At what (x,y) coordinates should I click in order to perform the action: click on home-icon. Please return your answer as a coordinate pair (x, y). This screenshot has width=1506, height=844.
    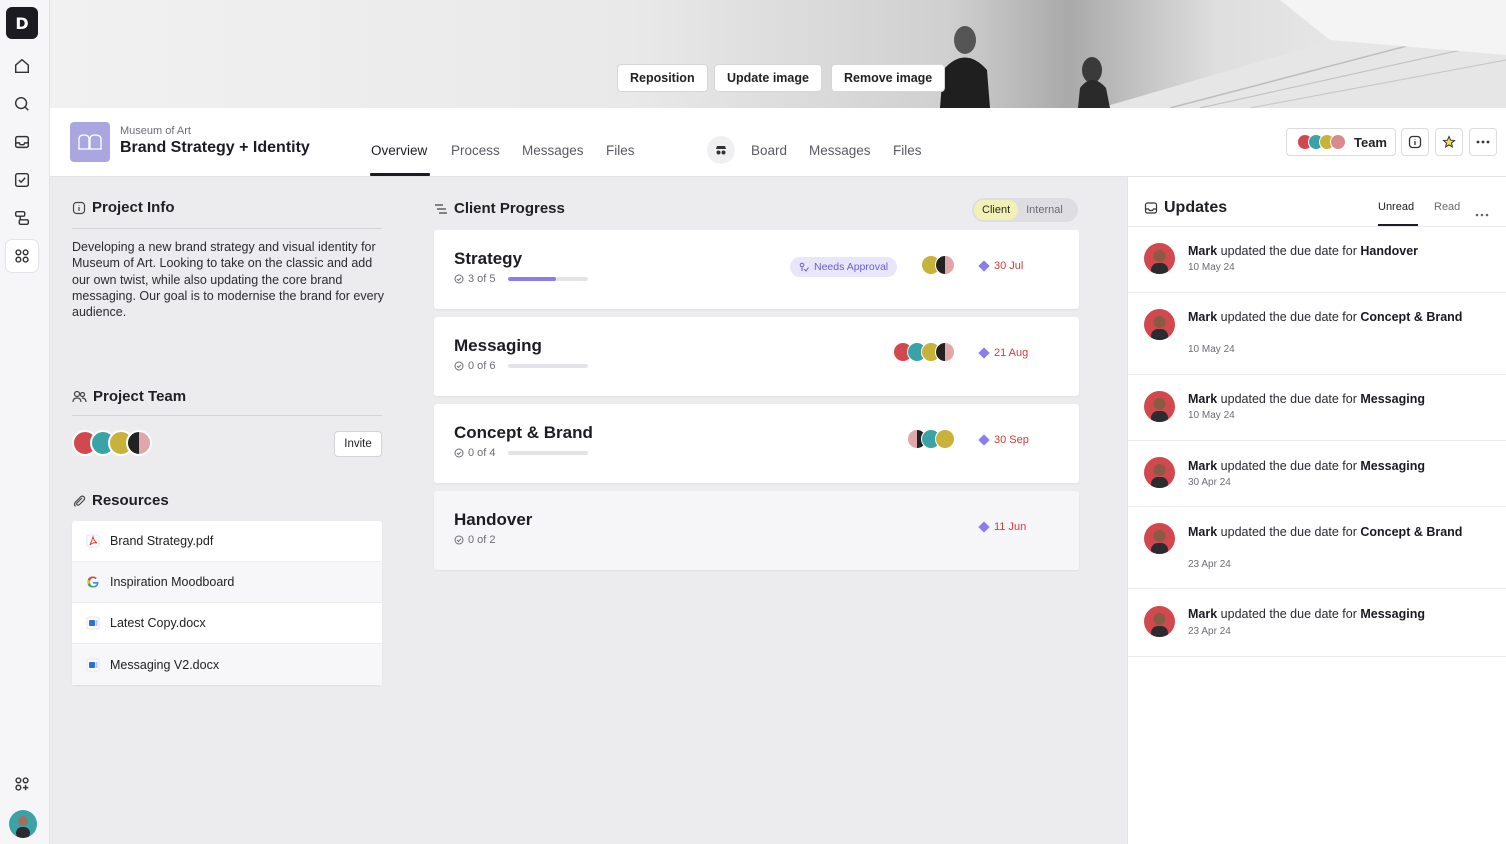
    Looking at the image, I should click on (22, 66).